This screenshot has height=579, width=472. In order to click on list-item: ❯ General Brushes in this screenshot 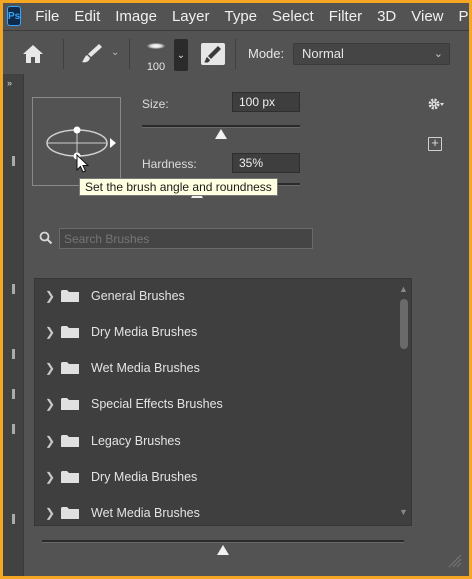, I will do `click(215, 297)`.